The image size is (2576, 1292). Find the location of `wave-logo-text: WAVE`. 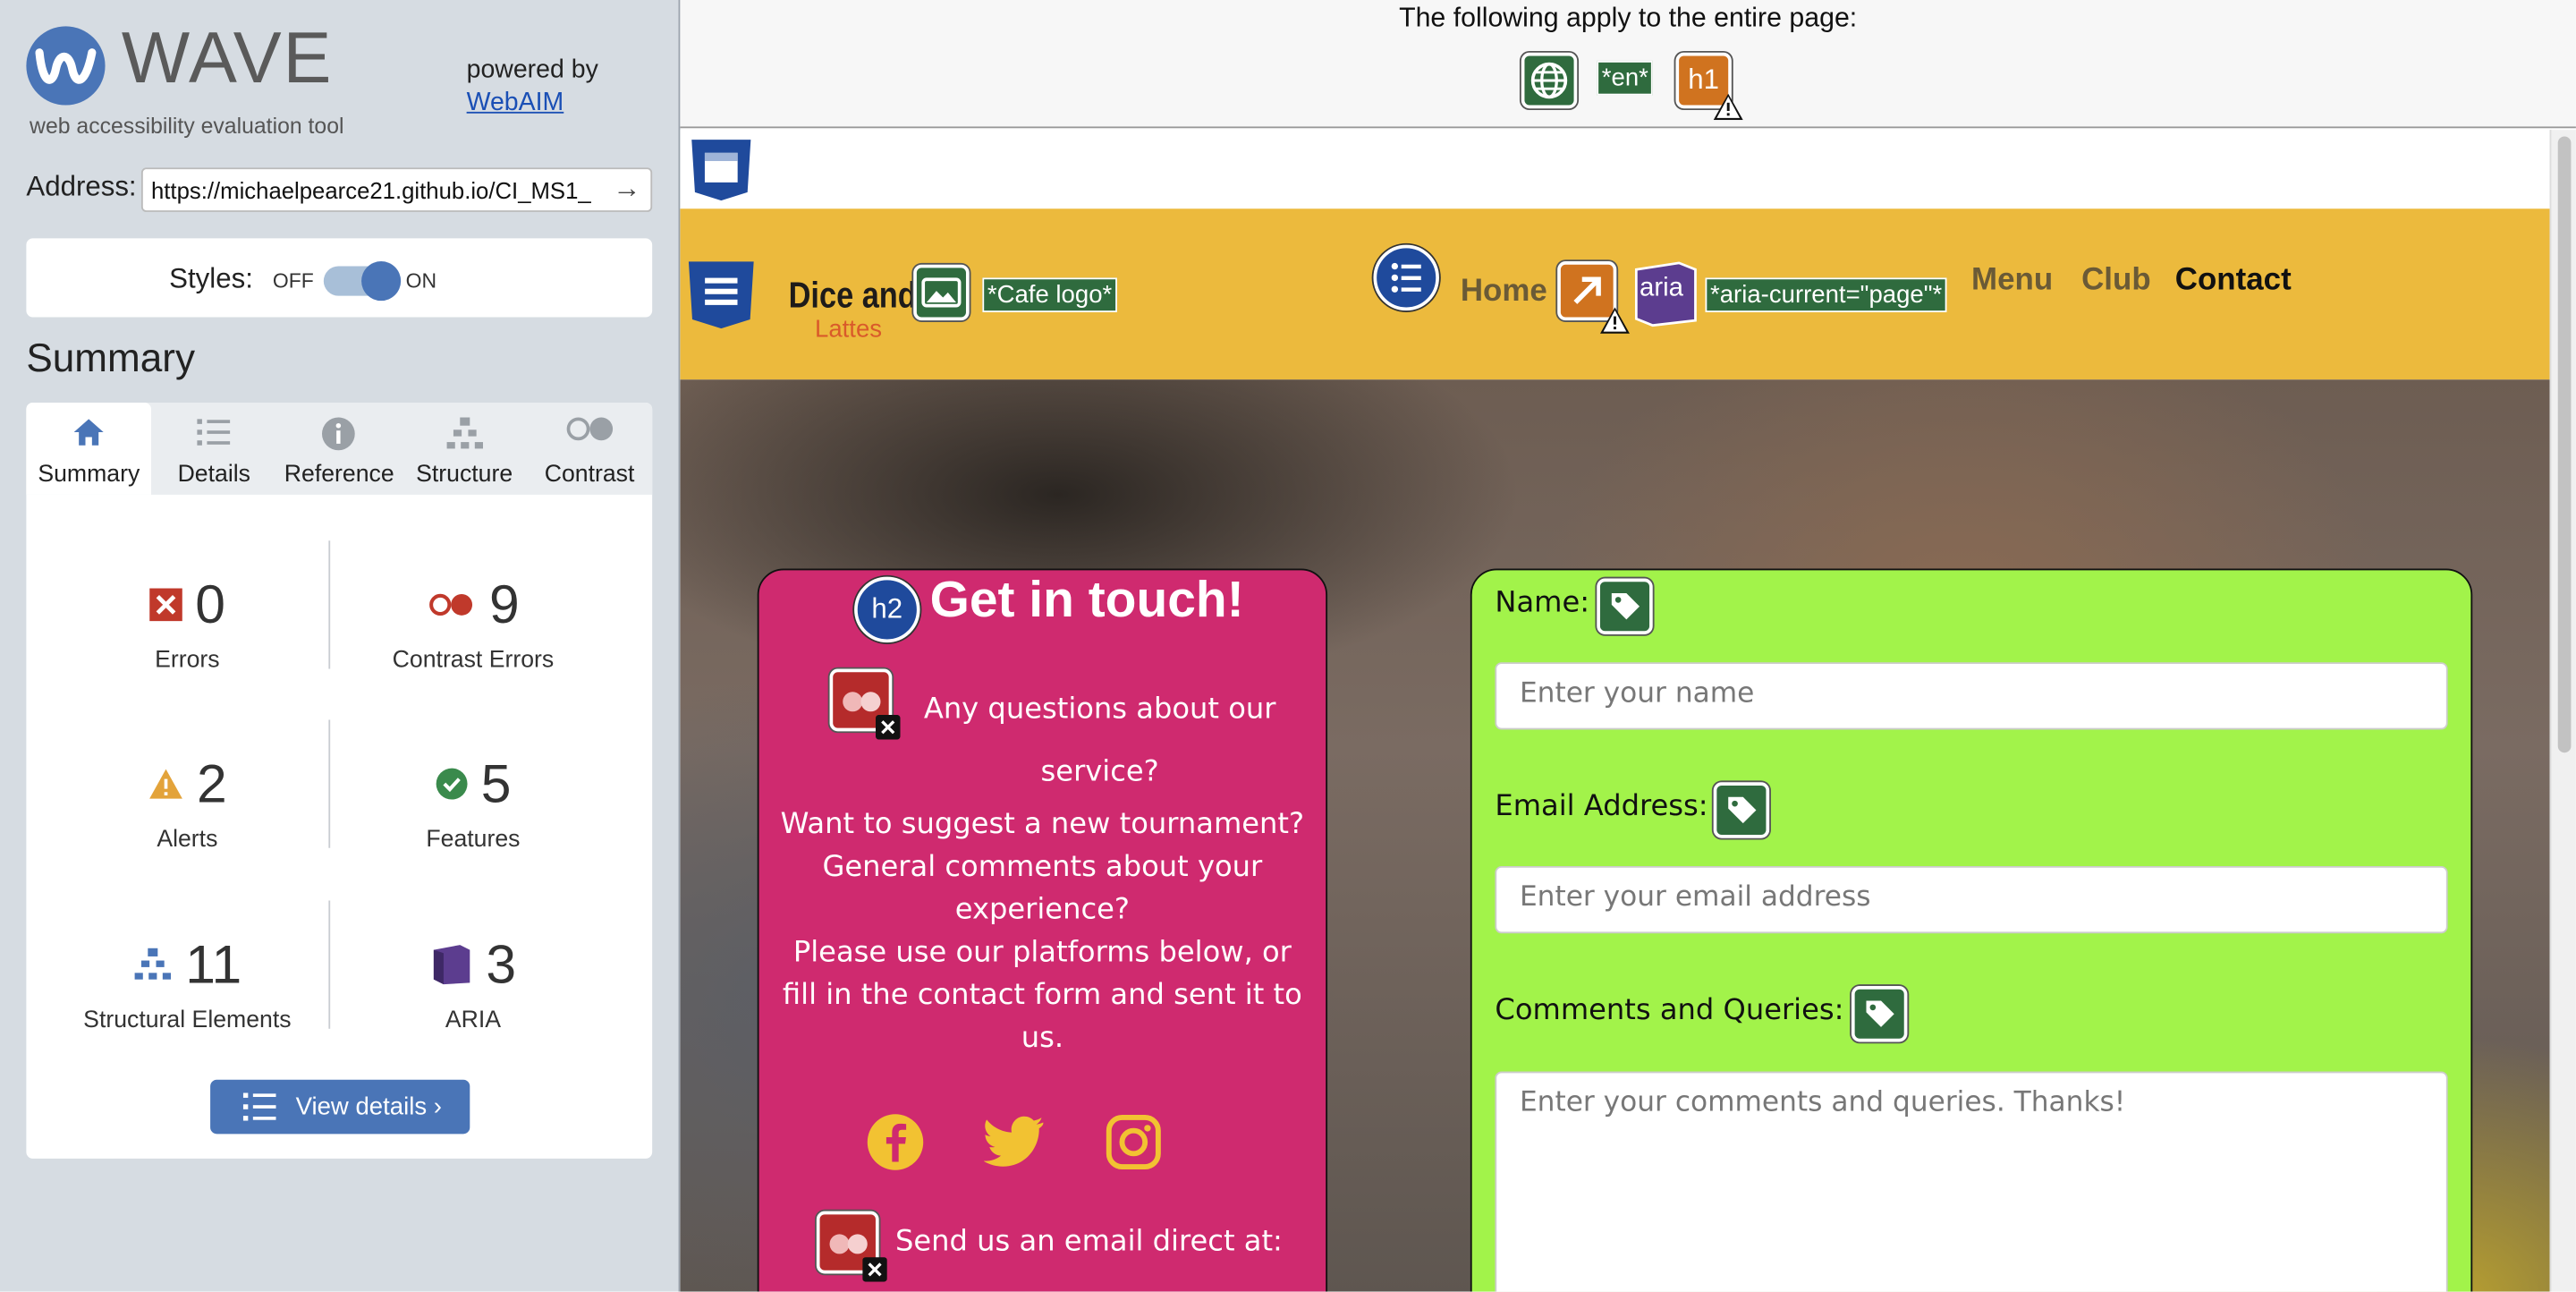

wave-logo-text: WAVE is located at coordinates (227, 59).